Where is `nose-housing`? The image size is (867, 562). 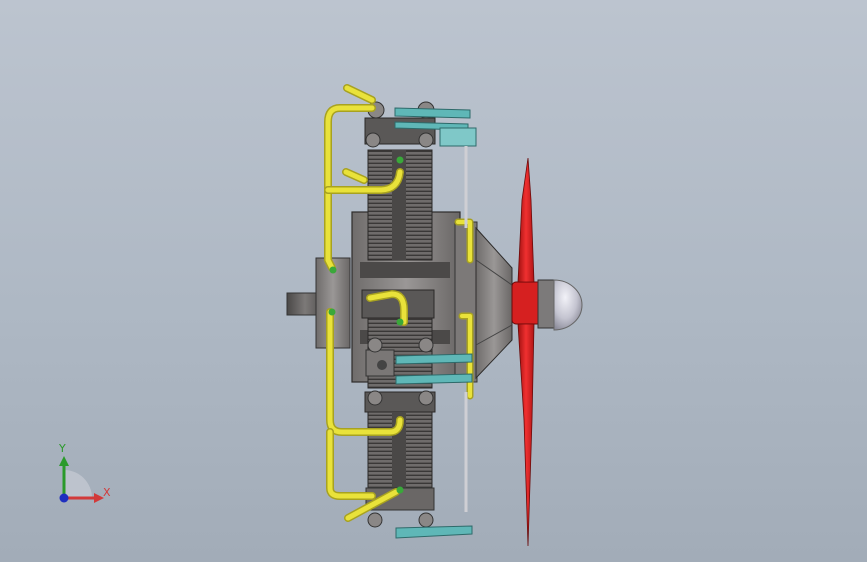
nose-housing is located at coordinates (494, 303).